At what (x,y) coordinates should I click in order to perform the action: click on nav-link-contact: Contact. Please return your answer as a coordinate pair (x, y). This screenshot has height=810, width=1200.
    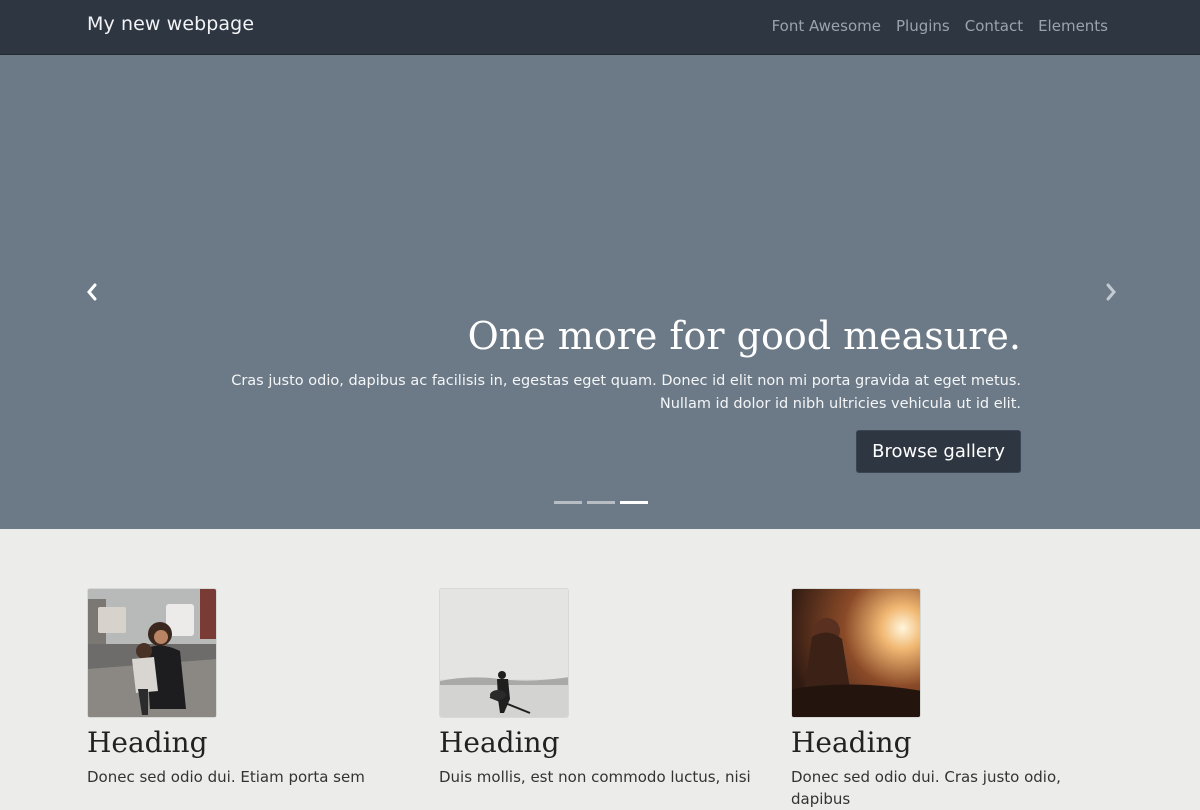
    Looking at the image, I should click on (994, 26).